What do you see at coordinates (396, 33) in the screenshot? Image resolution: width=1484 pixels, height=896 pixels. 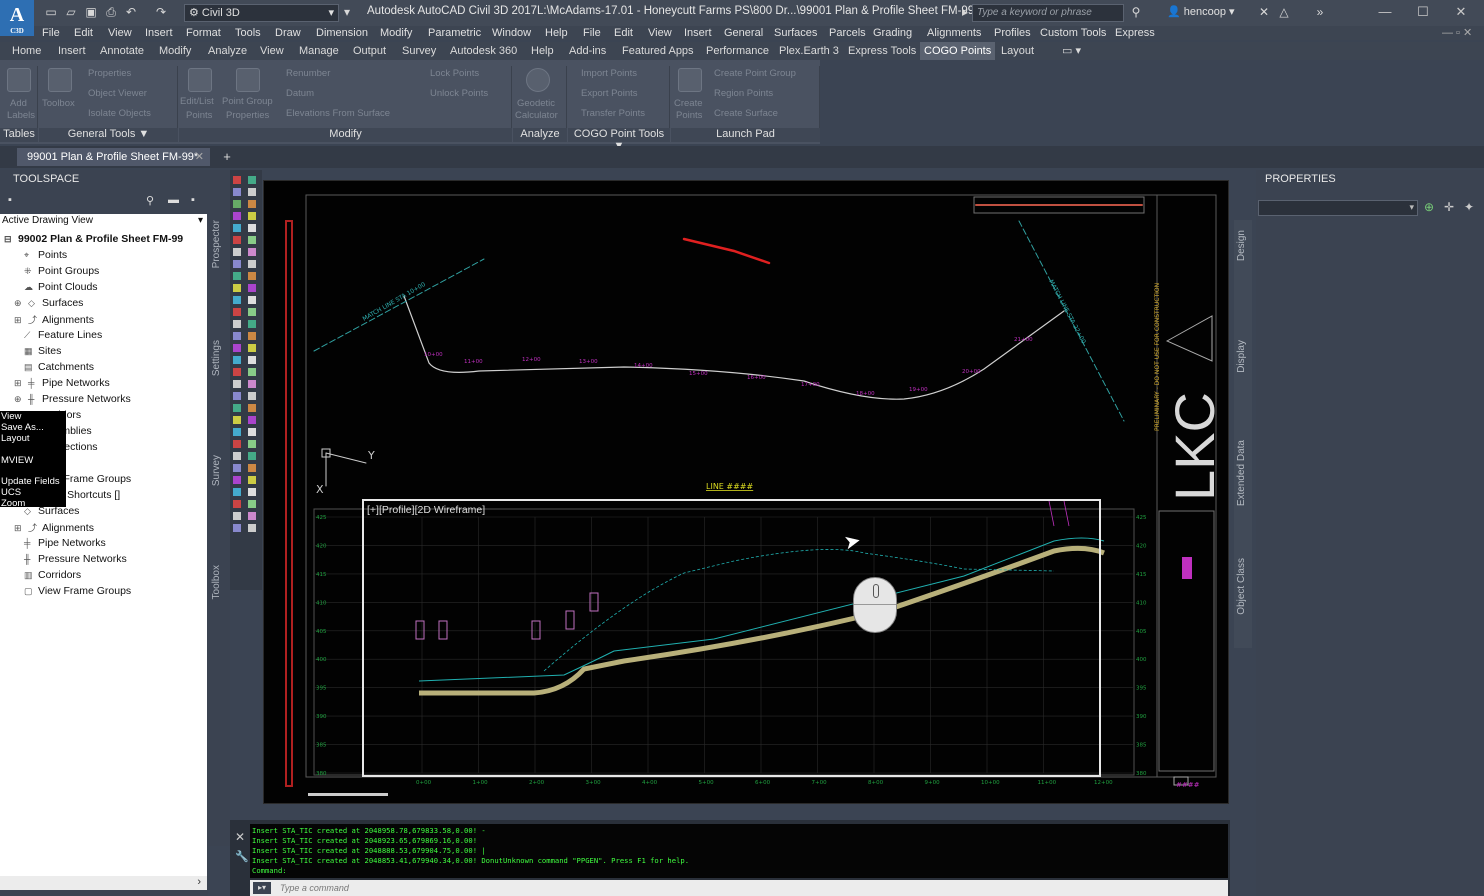 I see `menu-item: Modify` at bounding box center [396, 33].